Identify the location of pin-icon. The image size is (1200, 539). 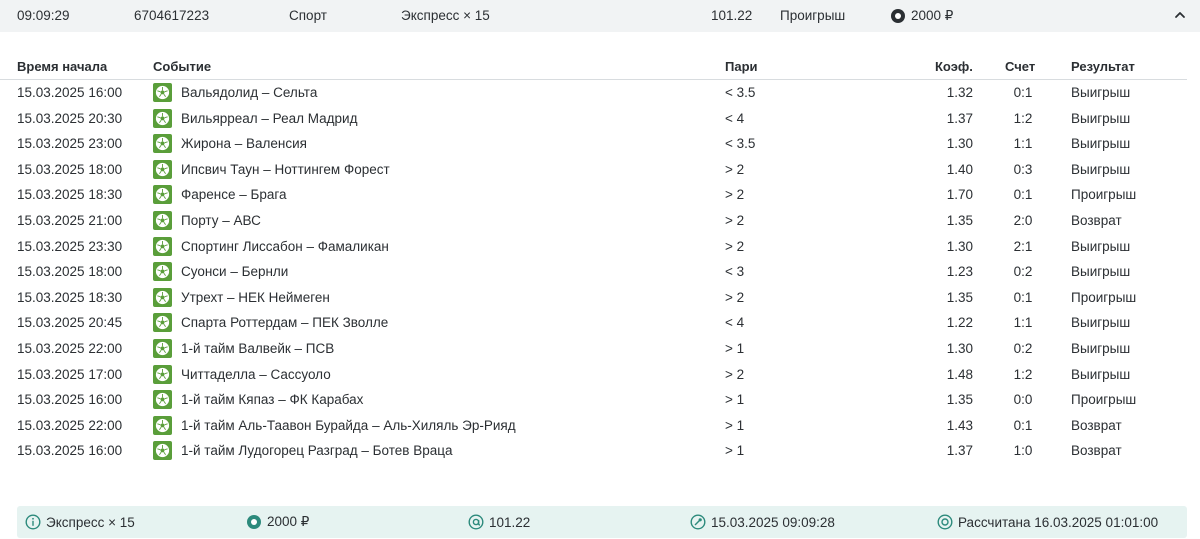
(698, 522).